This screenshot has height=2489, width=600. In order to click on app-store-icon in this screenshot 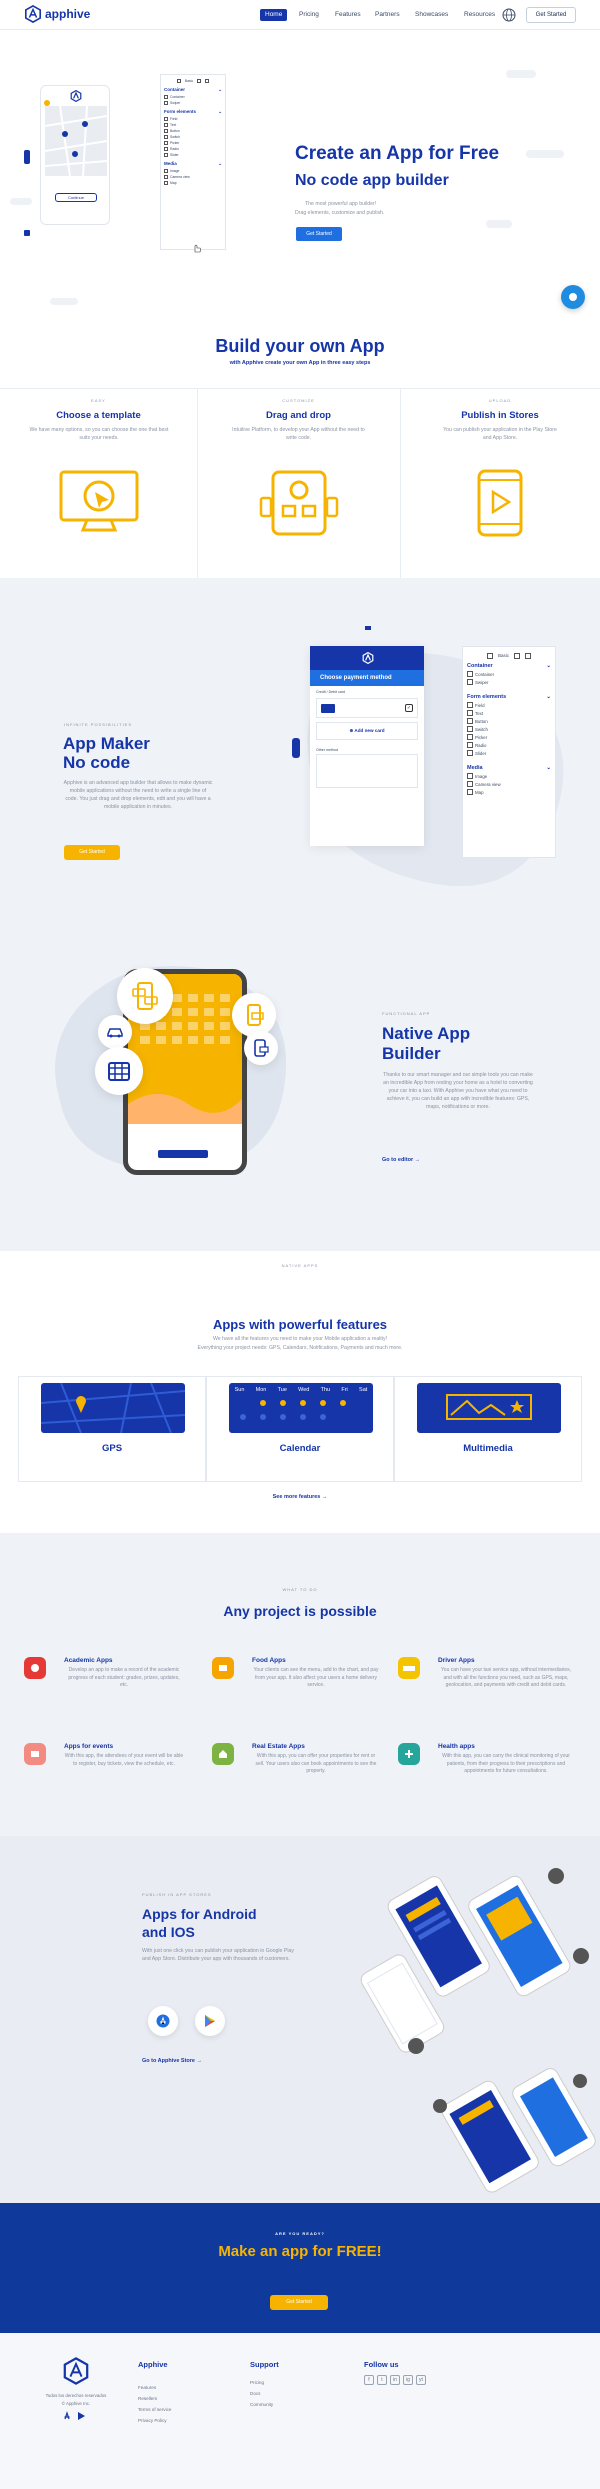, I will do `click(67, 2416)`.